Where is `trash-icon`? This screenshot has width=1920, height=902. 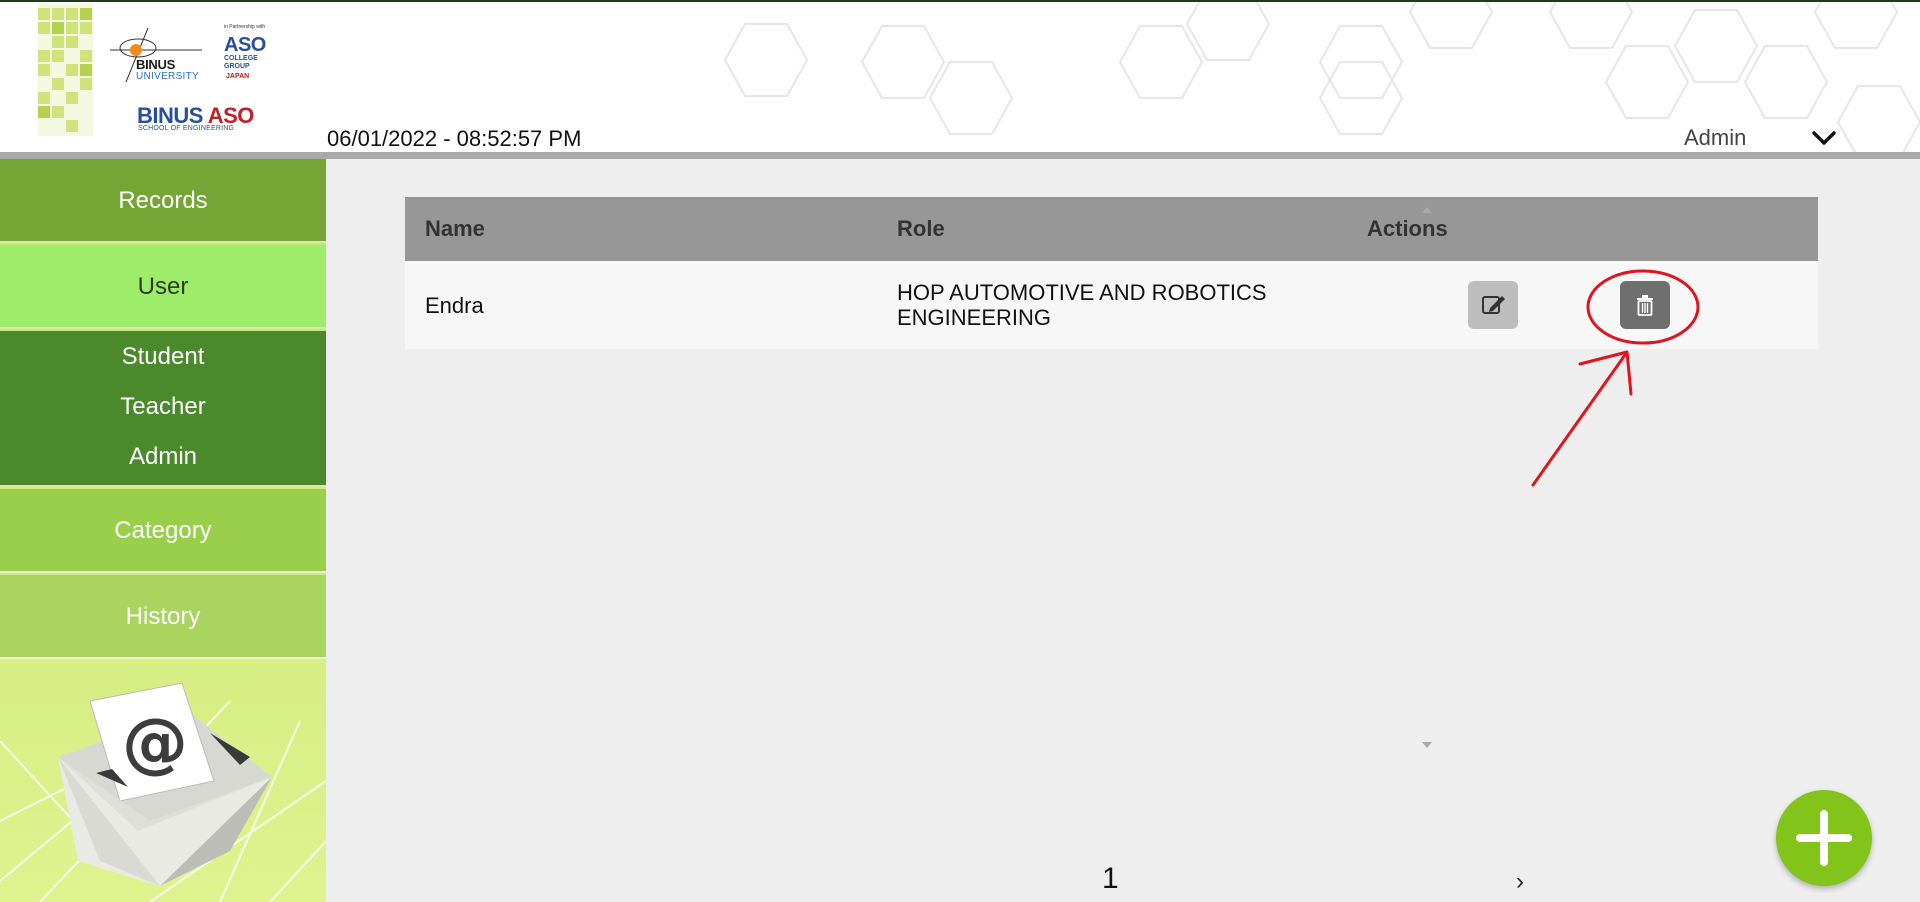
trash-icon is located at coordinates (1645, 305).